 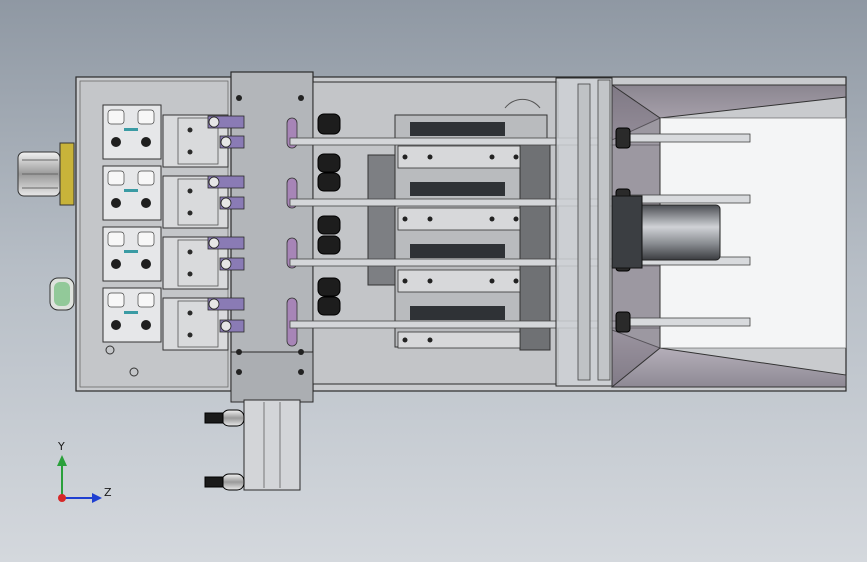 What do you see at coordinates (272, 445) in the screenshot?
I see `air-cylinder` at bounding box center [272, 445].